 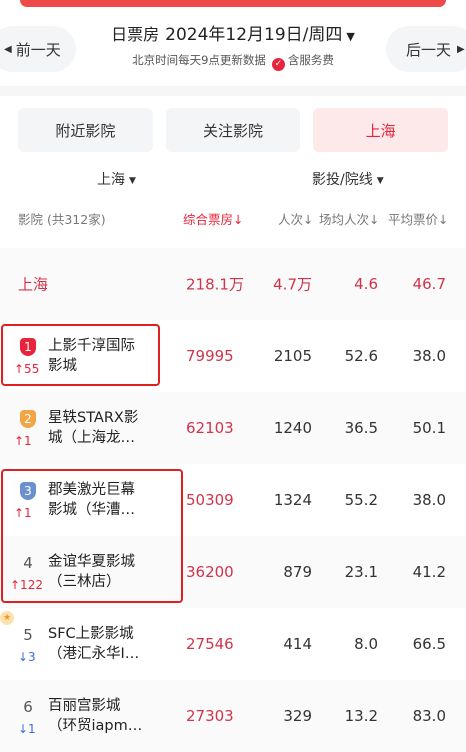 I want to click on total-admissions: 4.7万, so click(x=292, y=284).